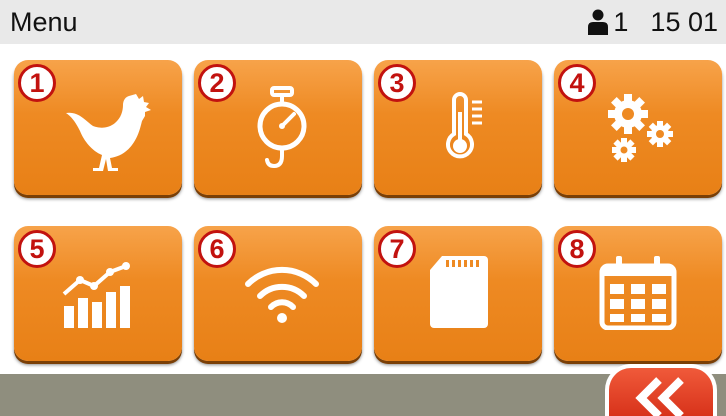 The image size is (726, 416). What do you see at coordinates (282, 294) in the screenshot?
I see `wifi-icon` at bounding box center [282, 294].